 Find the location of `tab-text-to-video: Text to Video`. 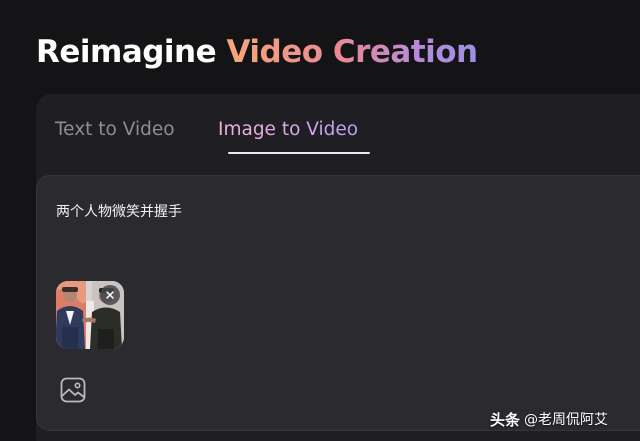

tab-text-to-video: Text to Video is located at coordinates (115, 130).